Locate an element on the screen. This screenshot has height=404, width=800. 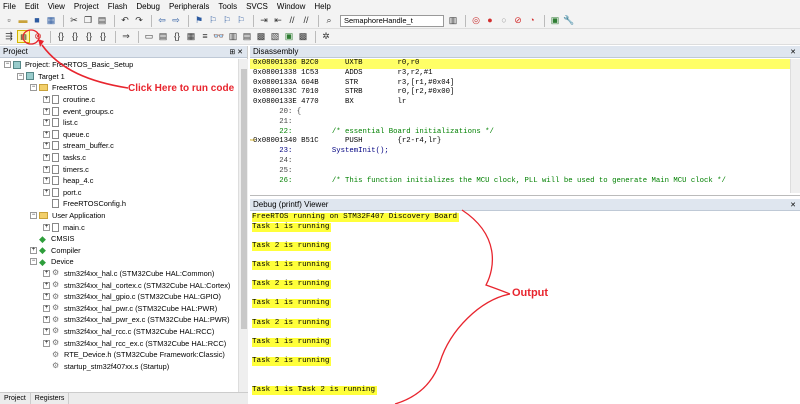
disassembly-line: 20: { is located at coordinates (520, 113).